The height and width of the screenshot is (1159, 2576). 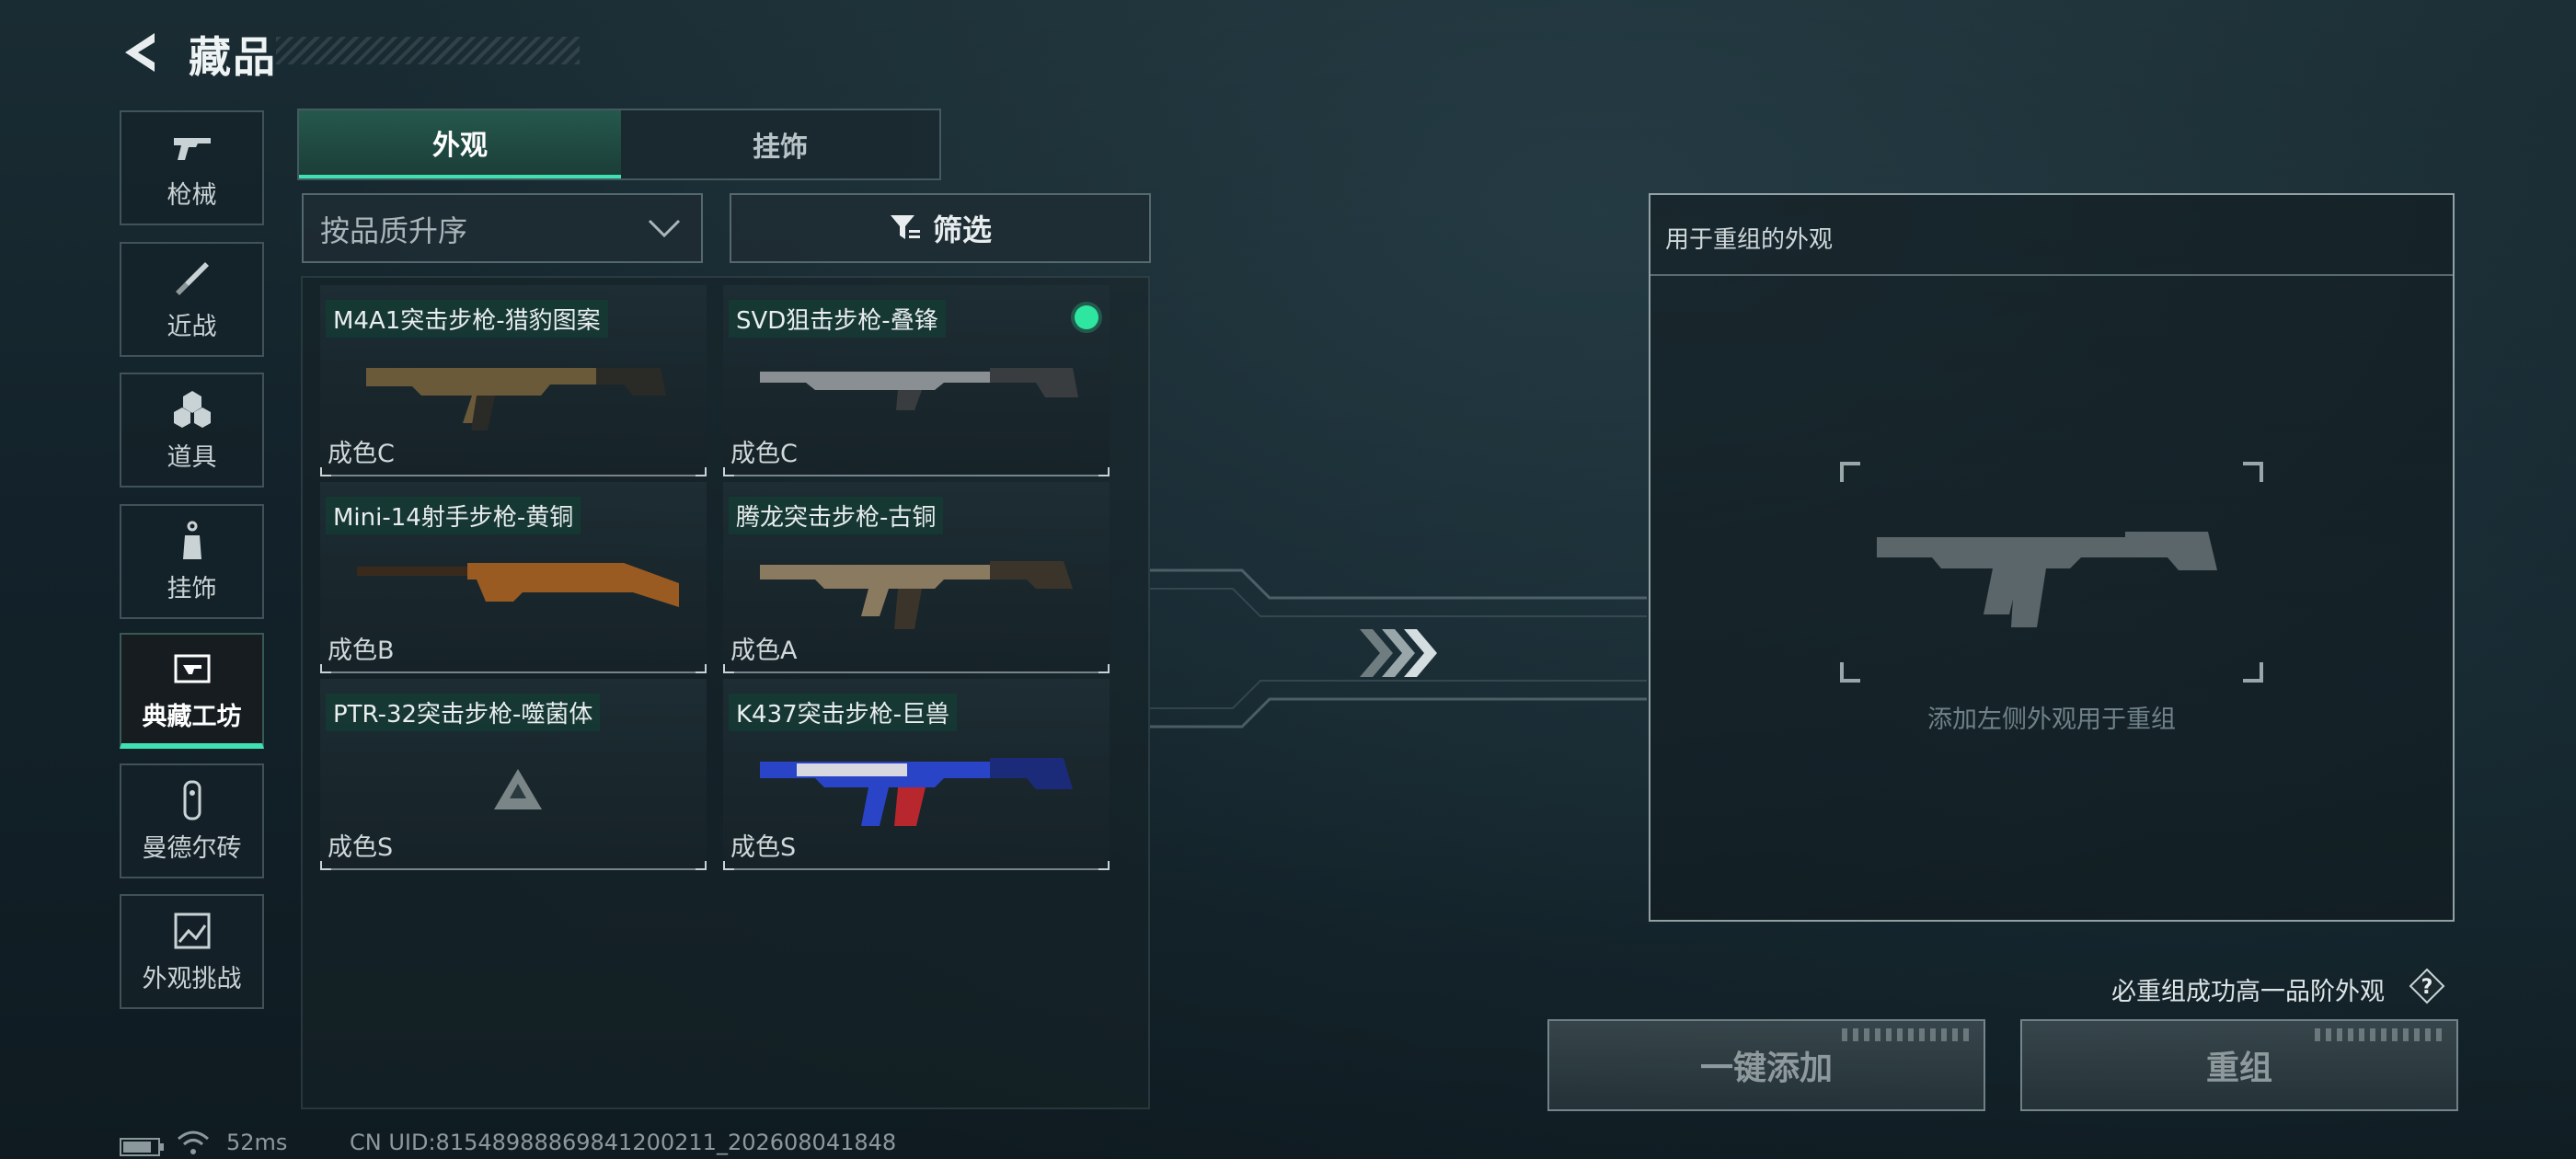 What do you see at coordinates (518, 789) in the screenshot?
I see `unknown-triangle-icon` at bounding box center [518, 789].